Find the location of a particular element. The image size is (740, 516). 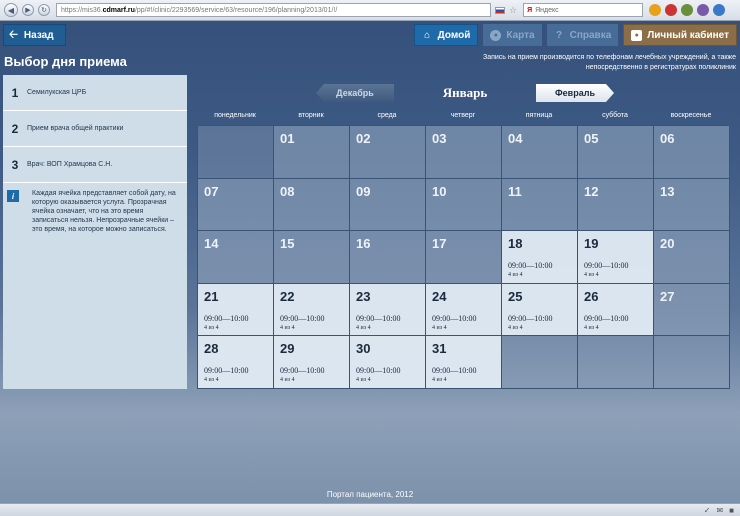

calendar-day-cell: 05 is located at coordinates (616, 152).